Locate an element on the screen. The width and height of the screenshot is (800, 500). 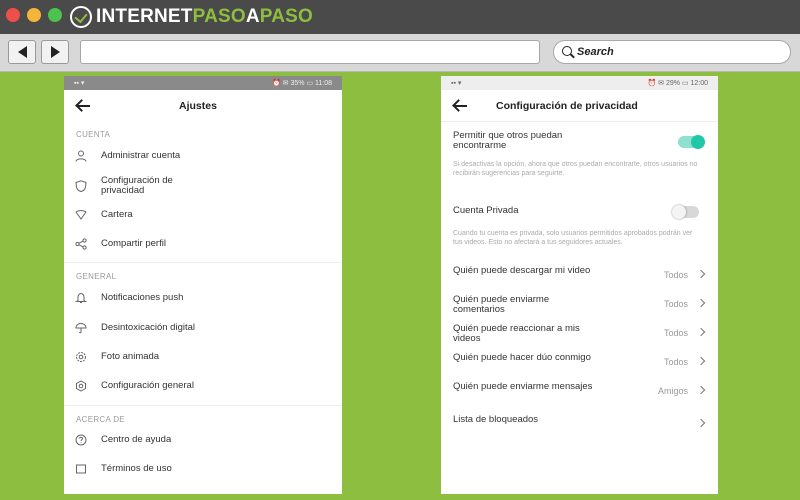
browser-toolbar: Search is located at coordinates (400, 53).